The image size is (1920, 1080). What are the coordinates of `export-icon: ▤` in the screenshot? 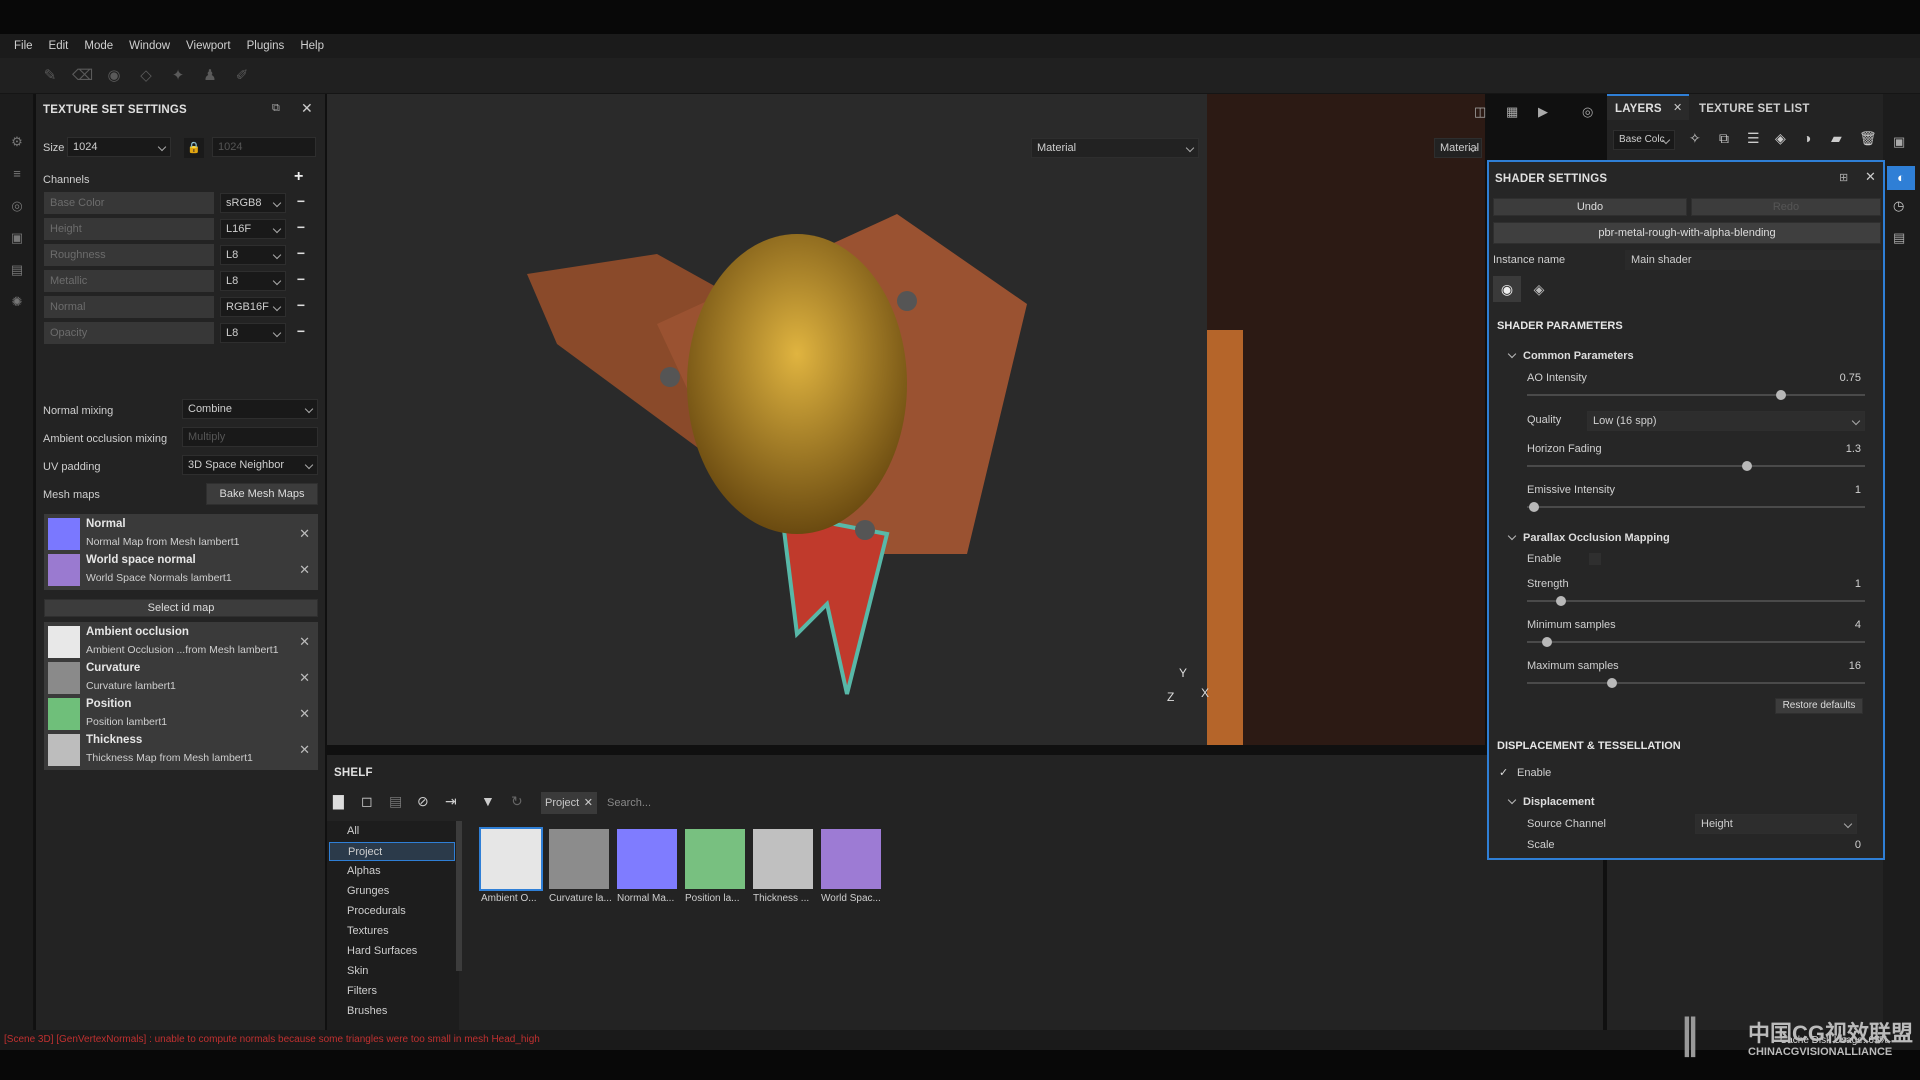 It's located at (17, 270).